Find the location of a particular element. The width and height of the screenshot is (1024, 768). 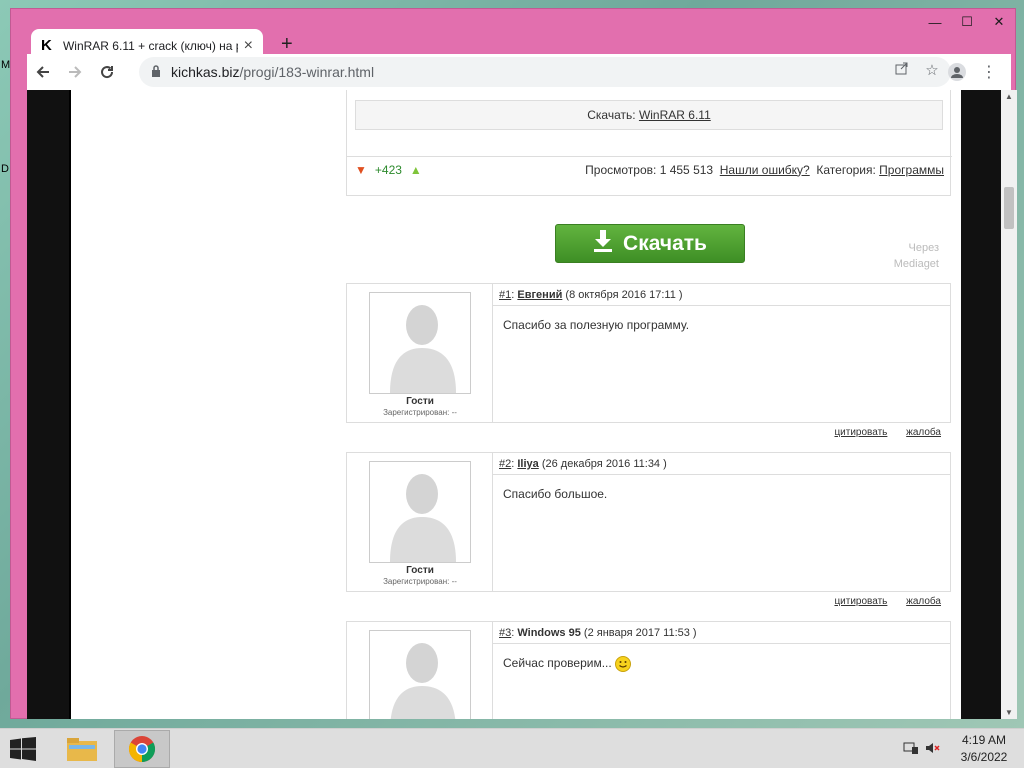

file-explorer-icon is located at coordinates (82, 749).